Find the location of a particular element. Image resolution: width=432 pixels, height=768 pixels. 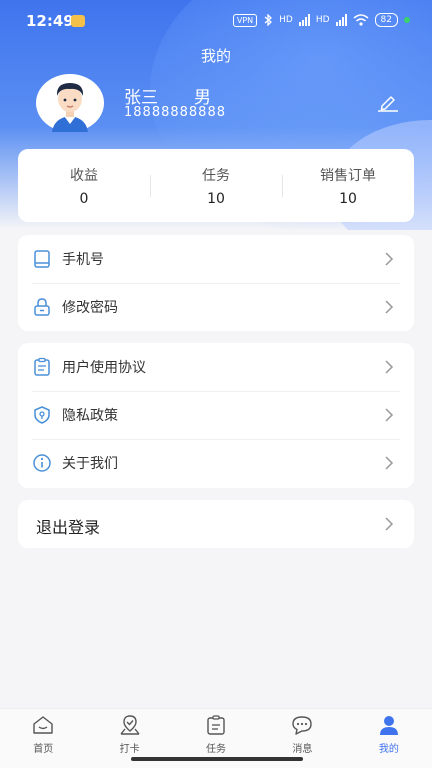

network-label-2: HD is located at coordinates (322, 20).